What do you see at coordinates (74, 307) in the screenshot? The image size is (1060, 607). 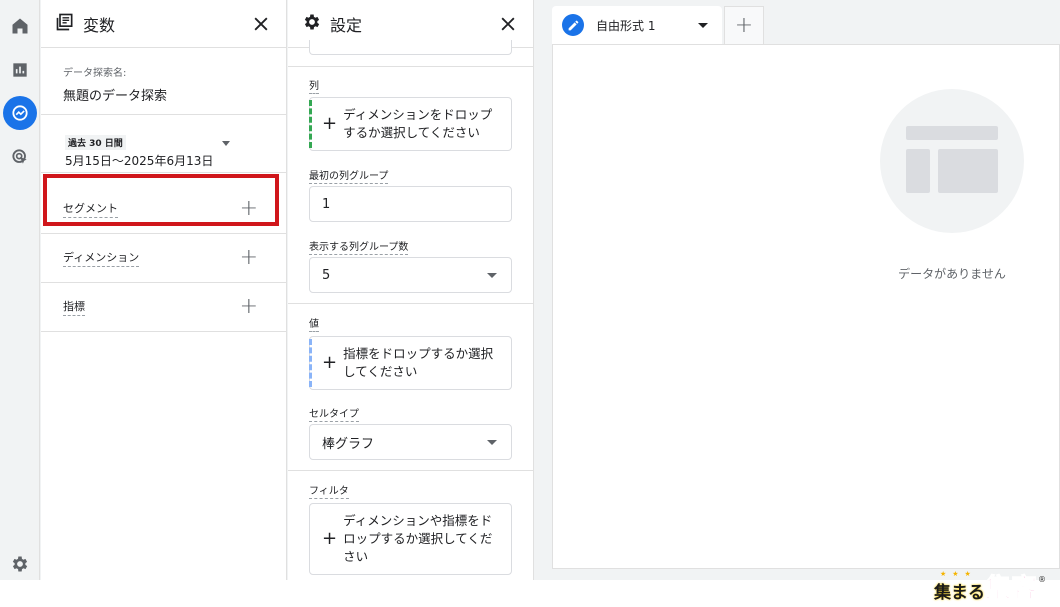 I see `metric-label: 指標` at bounding box center [74, 307].